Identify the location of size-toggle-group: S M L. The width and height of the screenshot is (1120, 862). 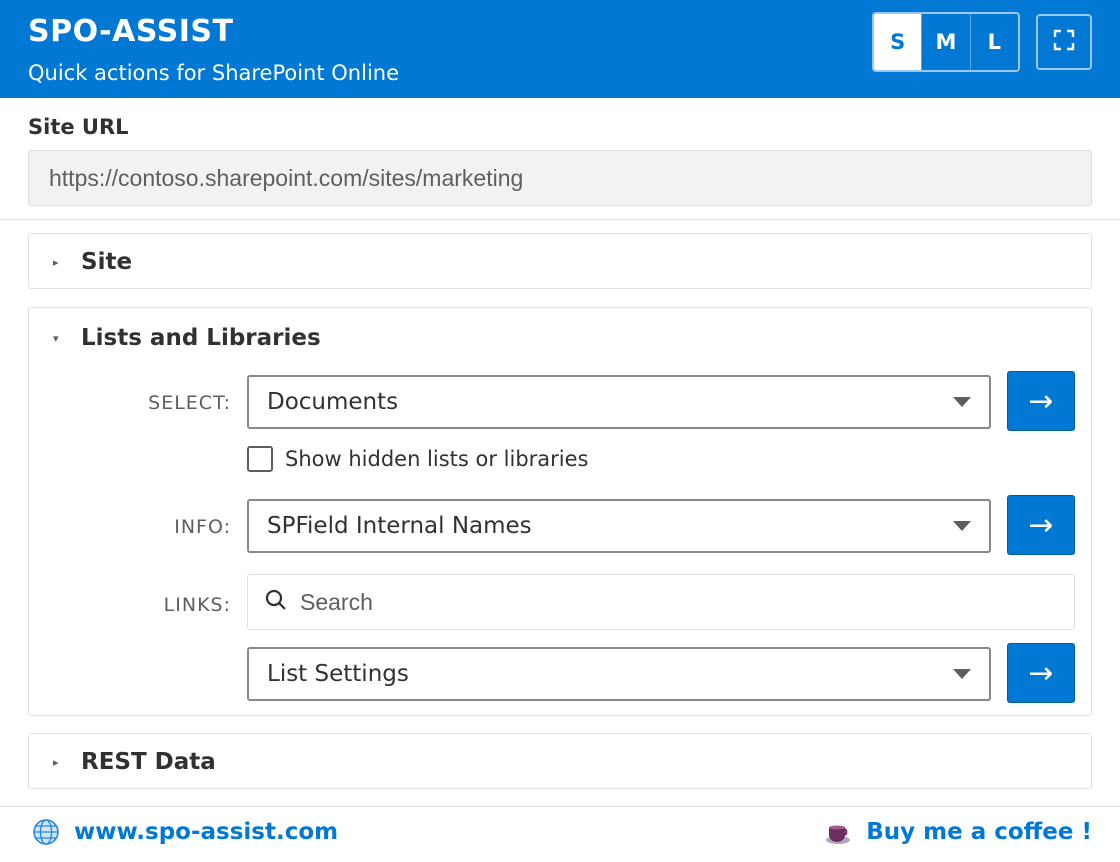
(946, 42).